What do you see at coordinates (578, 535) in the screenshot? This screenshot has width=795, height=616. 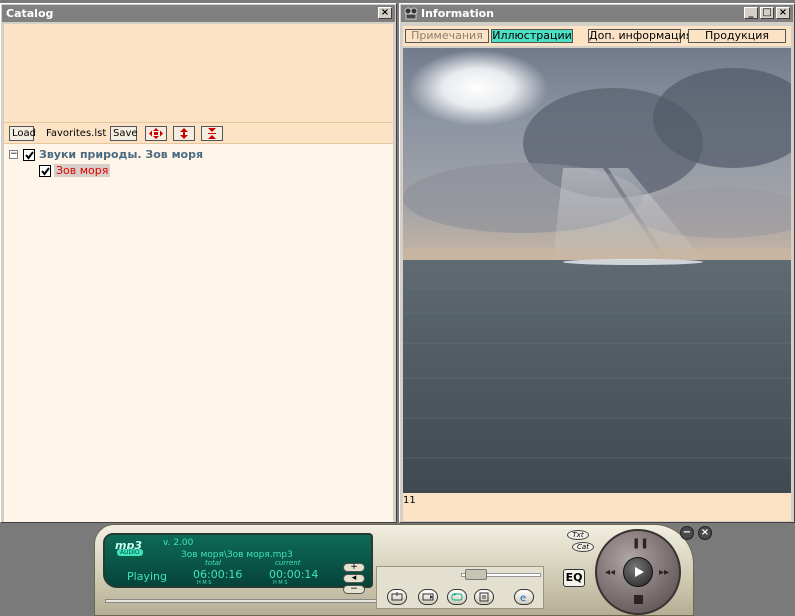 I see `txt-button: Txt` at bounding box center [578, 535].